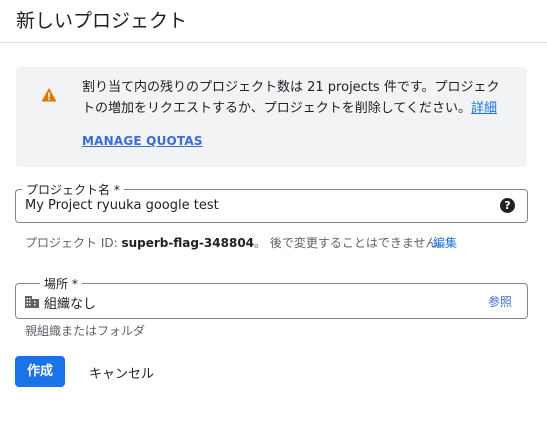 This screenshot has height=424, width=547. What do you see at coordinates (352, 243) in the screenshot?
I see `project-id-suffix: 。 後で変更することはできません。` at bounding box center [352, 243].